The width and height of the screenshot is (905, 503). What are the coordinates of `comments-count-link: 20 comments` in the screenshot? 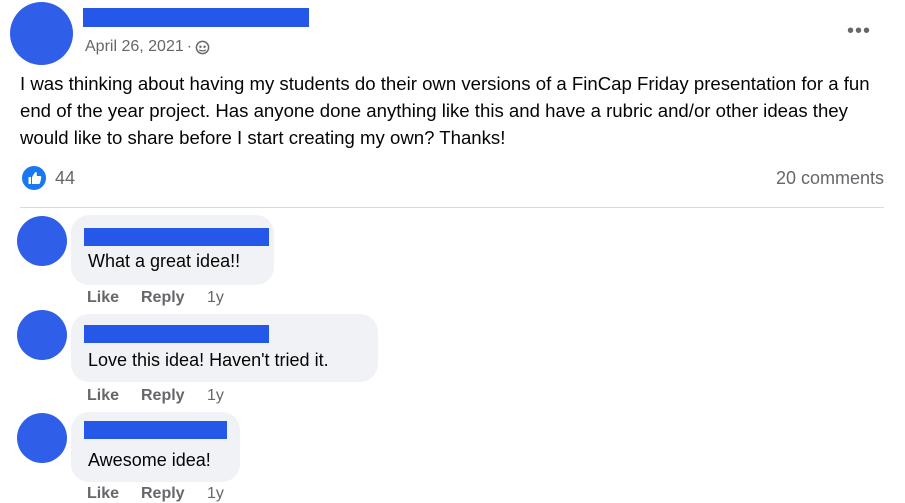 It's located at (830, 178).